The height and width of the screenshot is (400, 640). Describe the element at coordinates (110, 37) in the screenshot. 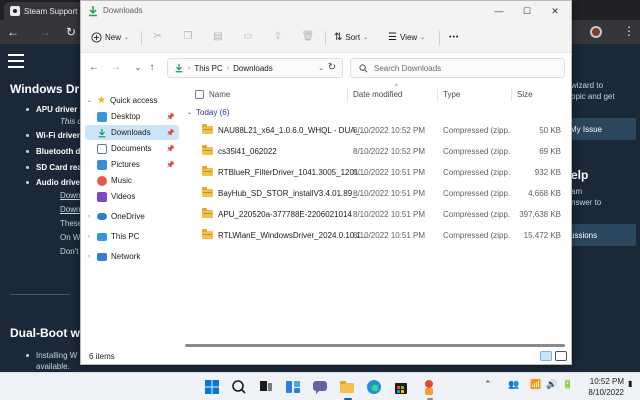

I see `new-button: New ⌄` at that location.